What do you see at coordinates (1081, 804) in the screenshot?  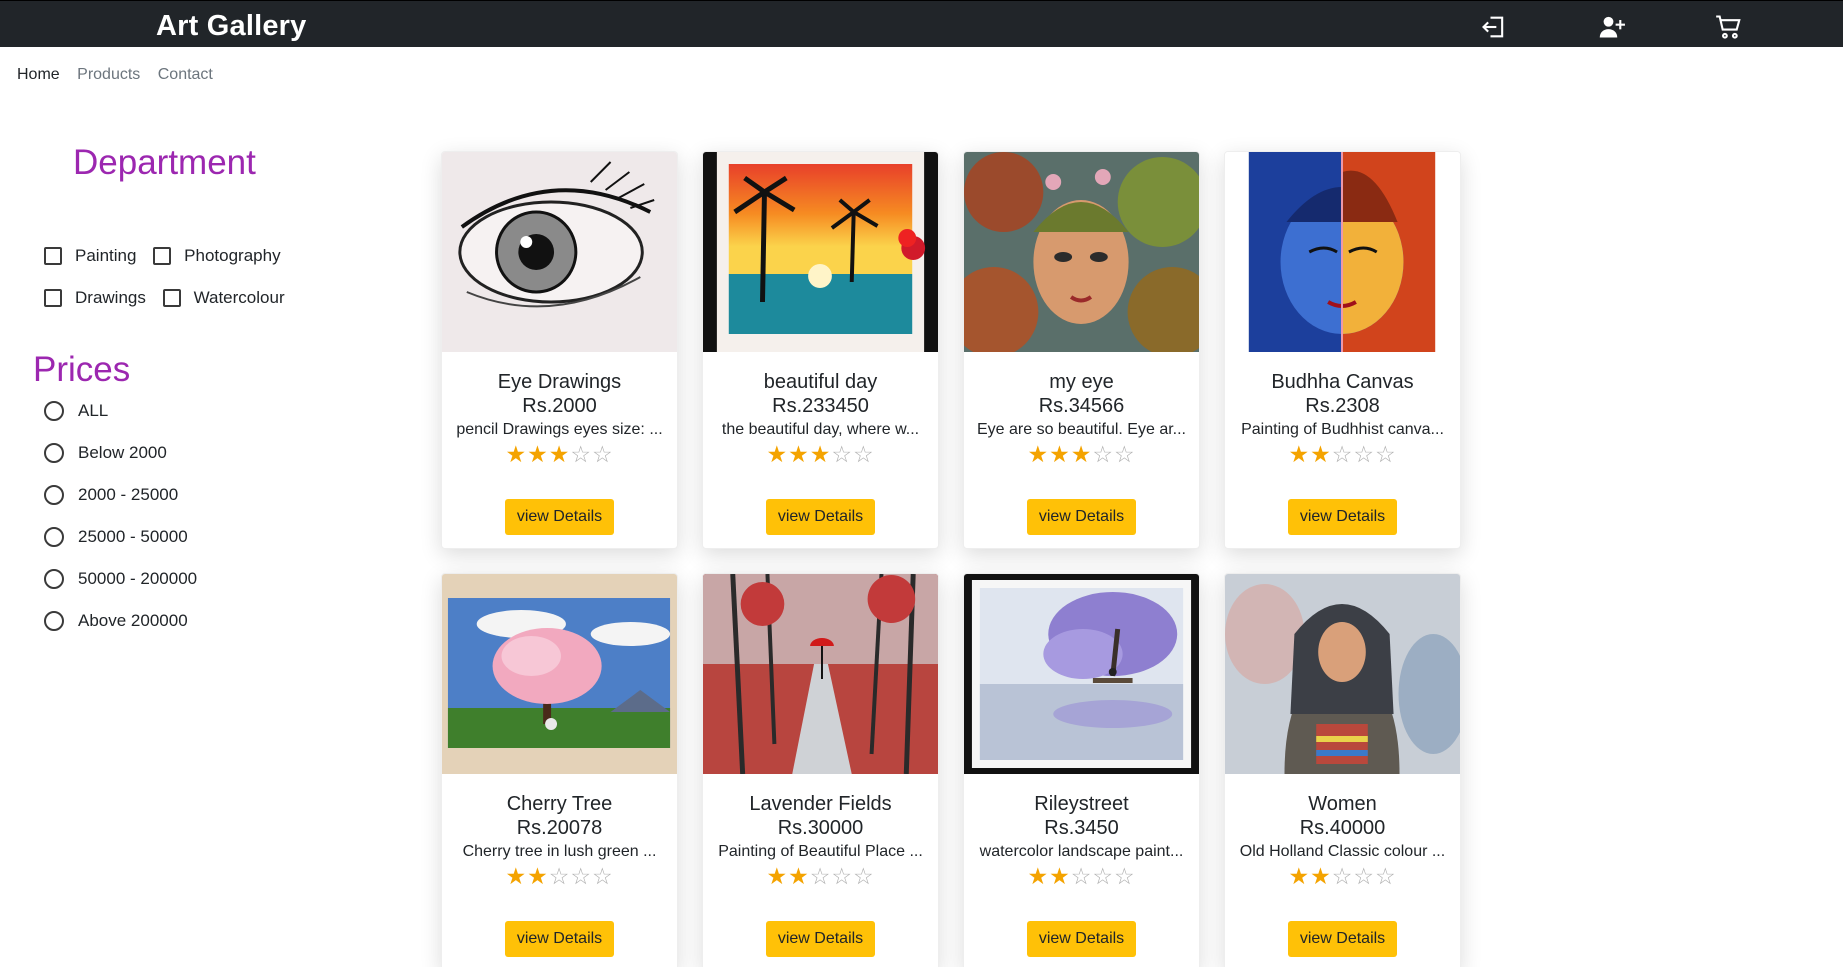 I see `product-title: Rileystreet` at bounding box center [1081, 804].